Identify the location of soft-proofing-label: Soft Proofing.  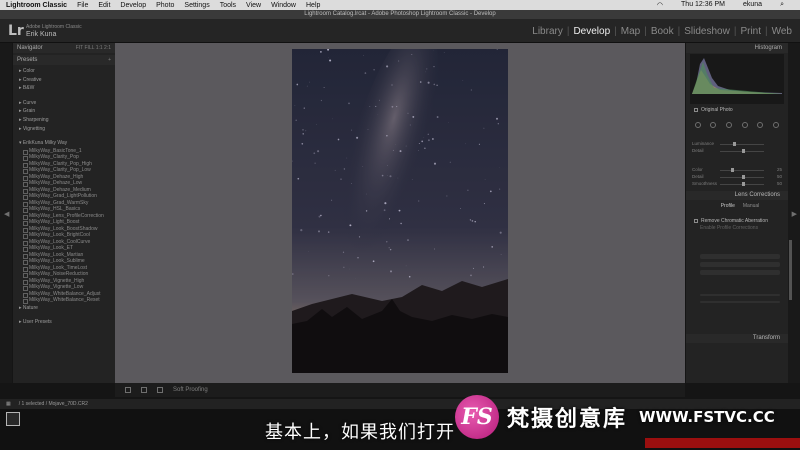
(190, 390).